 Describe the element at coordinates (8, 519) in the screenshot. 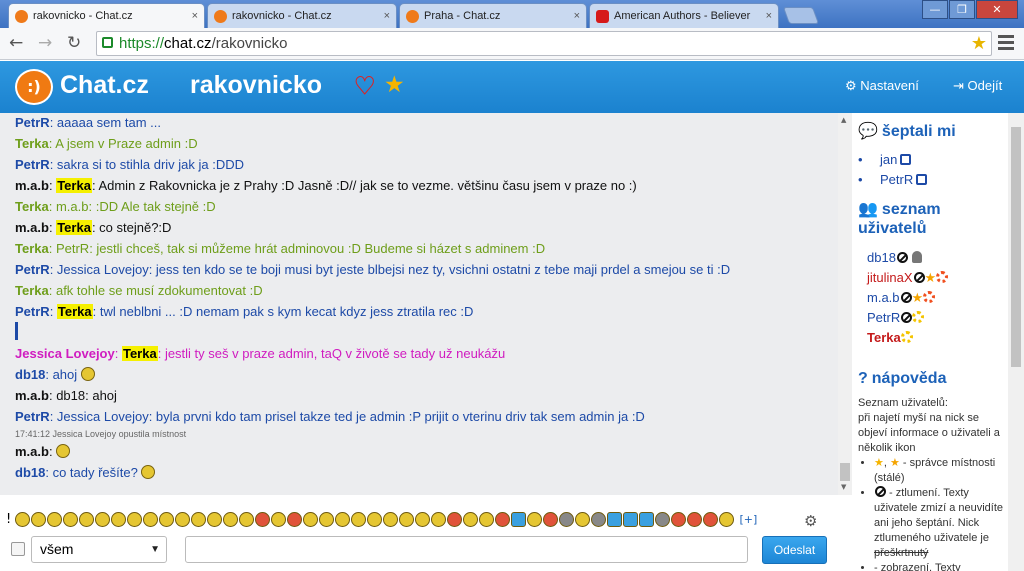

I see `smiley-exclaim: !` at that location.